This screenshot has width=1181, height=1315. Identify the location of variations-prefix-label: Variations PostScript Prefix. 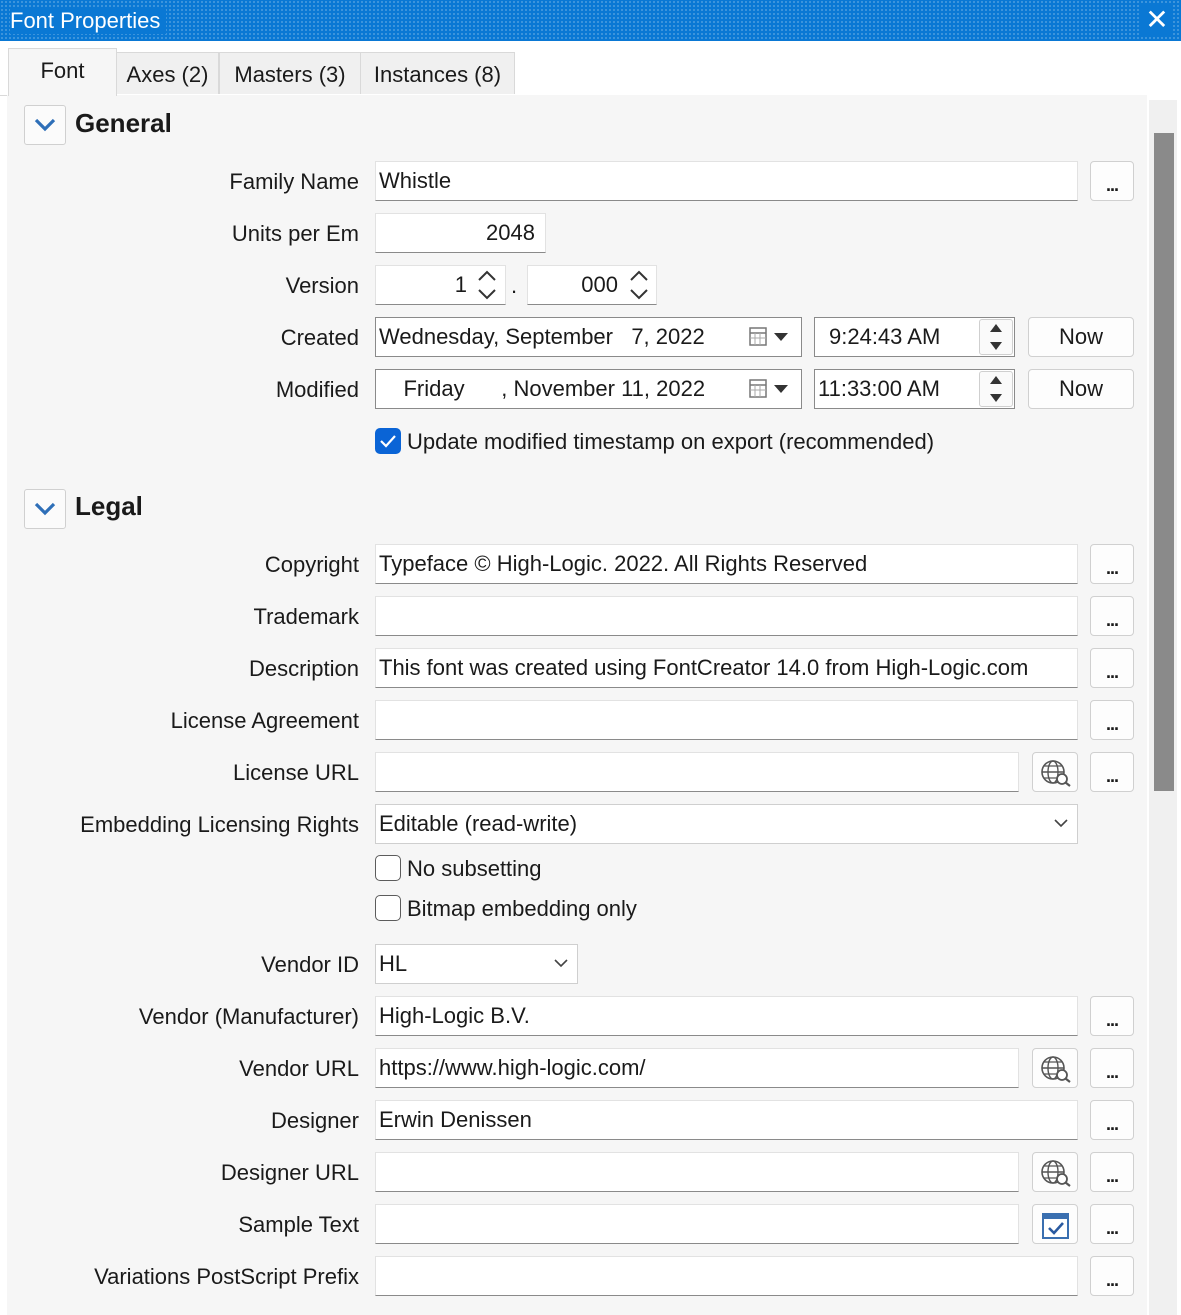
(226, 1276).